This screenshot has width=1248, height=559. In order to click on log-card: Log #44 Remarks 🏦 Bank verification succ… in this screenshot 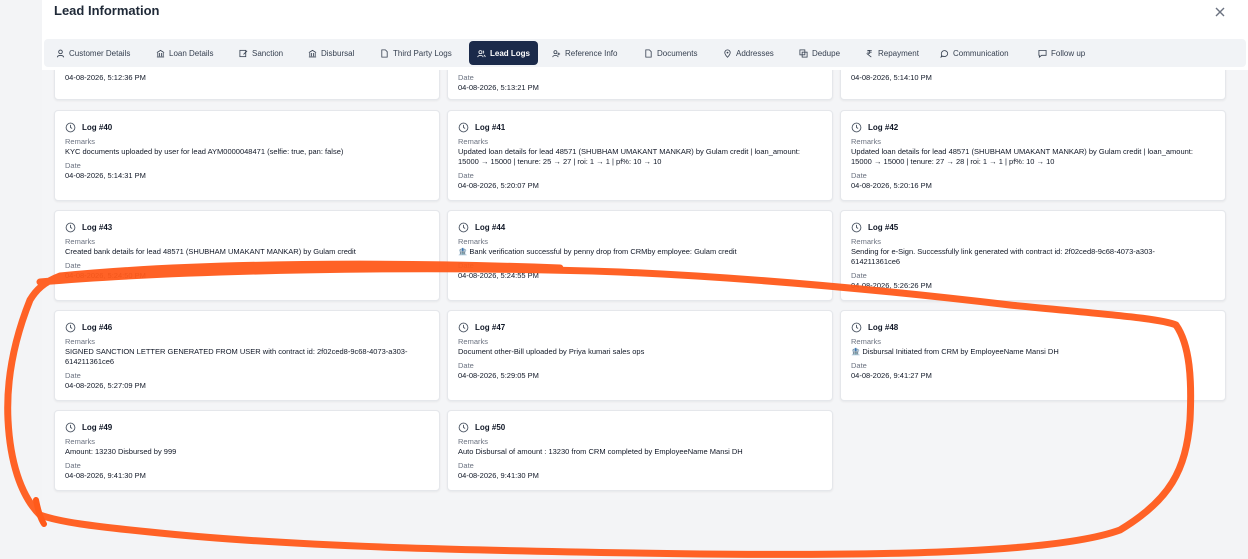, I will do `click(640, 255)`.